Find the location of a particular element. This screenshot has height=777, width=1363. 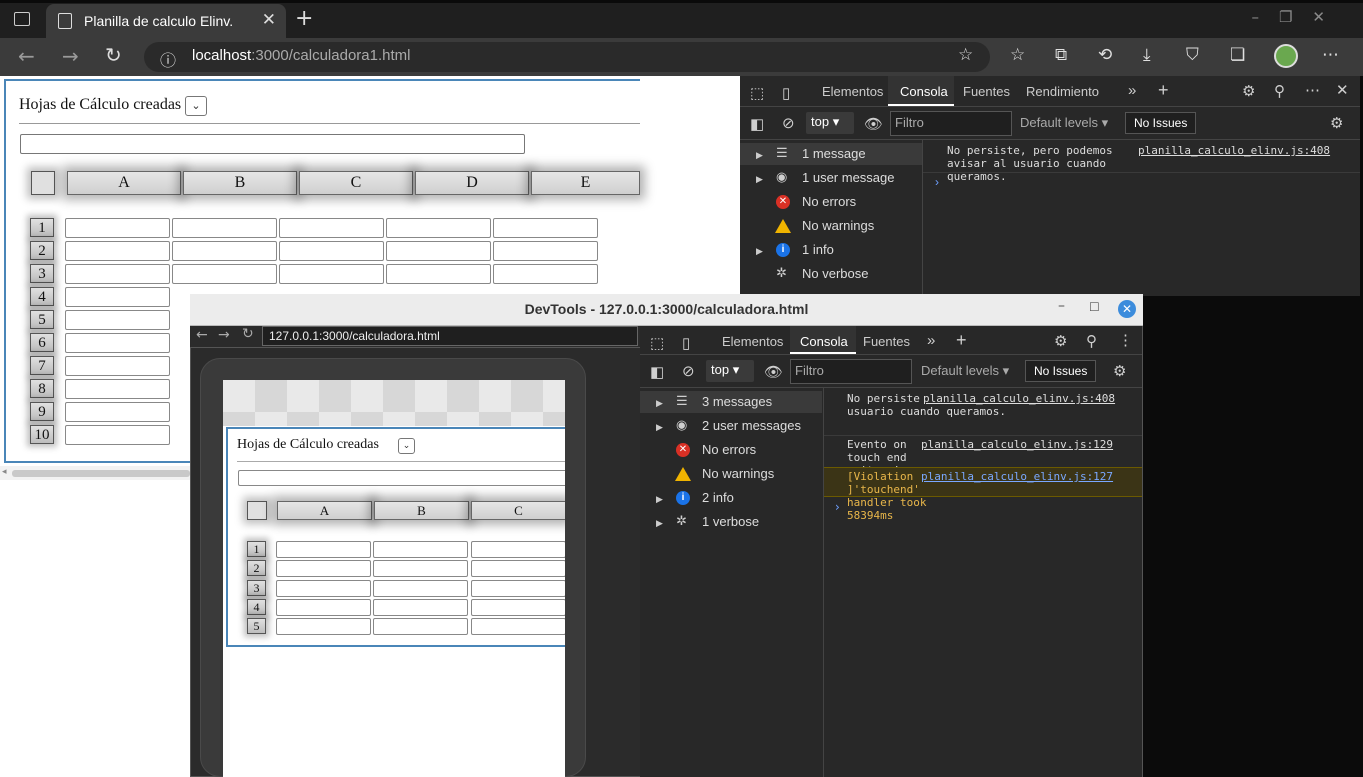

mobile-row-header: 5 is located at coordinates (256, 626).